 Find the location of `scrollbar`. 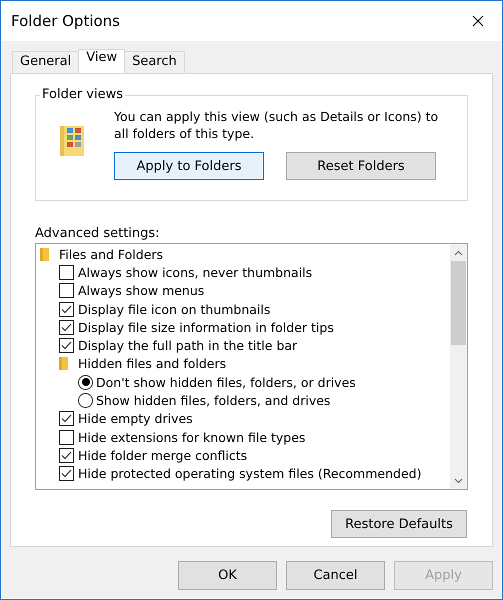

scrollbar is located at coordinates (458, 366).